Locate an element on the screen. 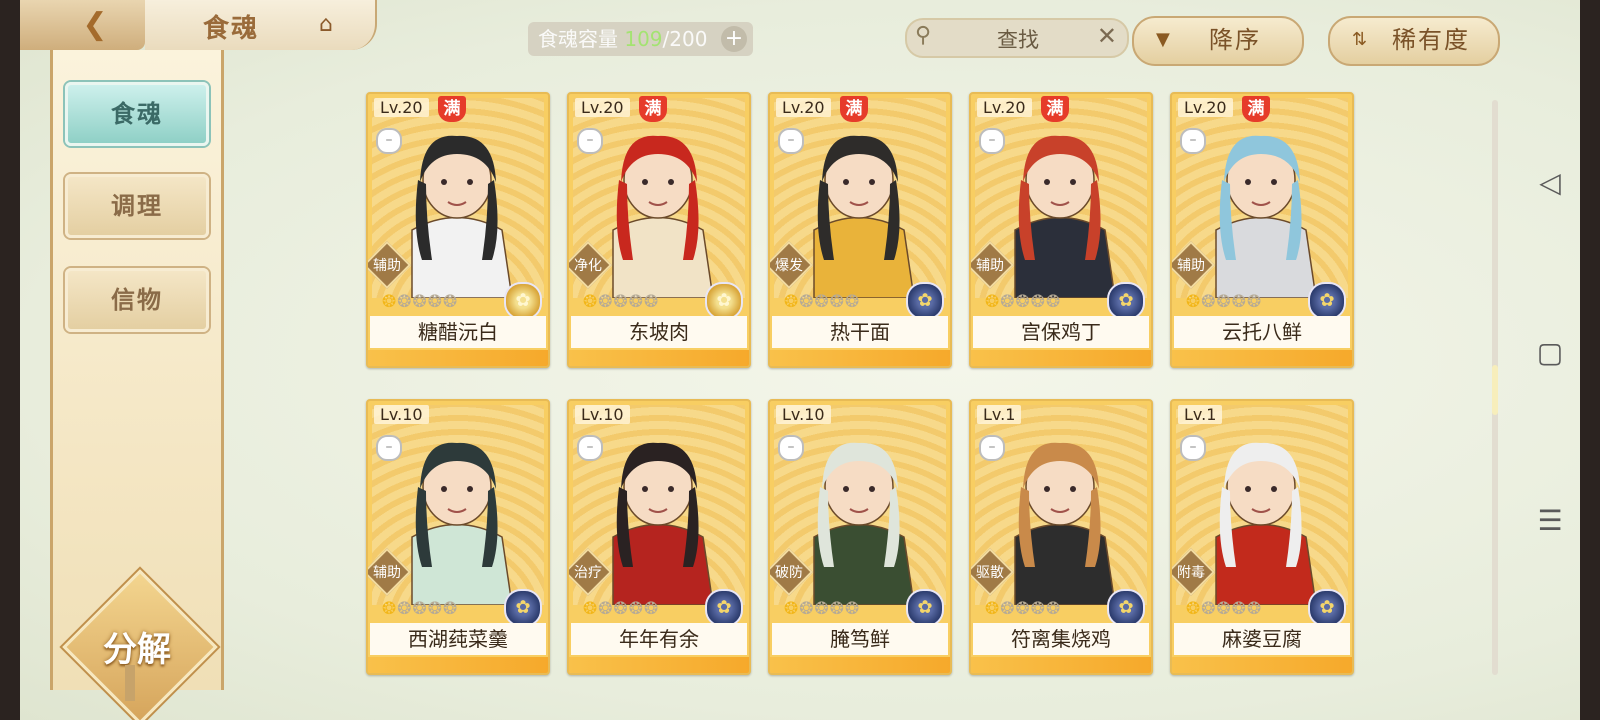 This screenshot has width=1600, height=720. card-name: 热干面 is located at coordinates (860, 332).